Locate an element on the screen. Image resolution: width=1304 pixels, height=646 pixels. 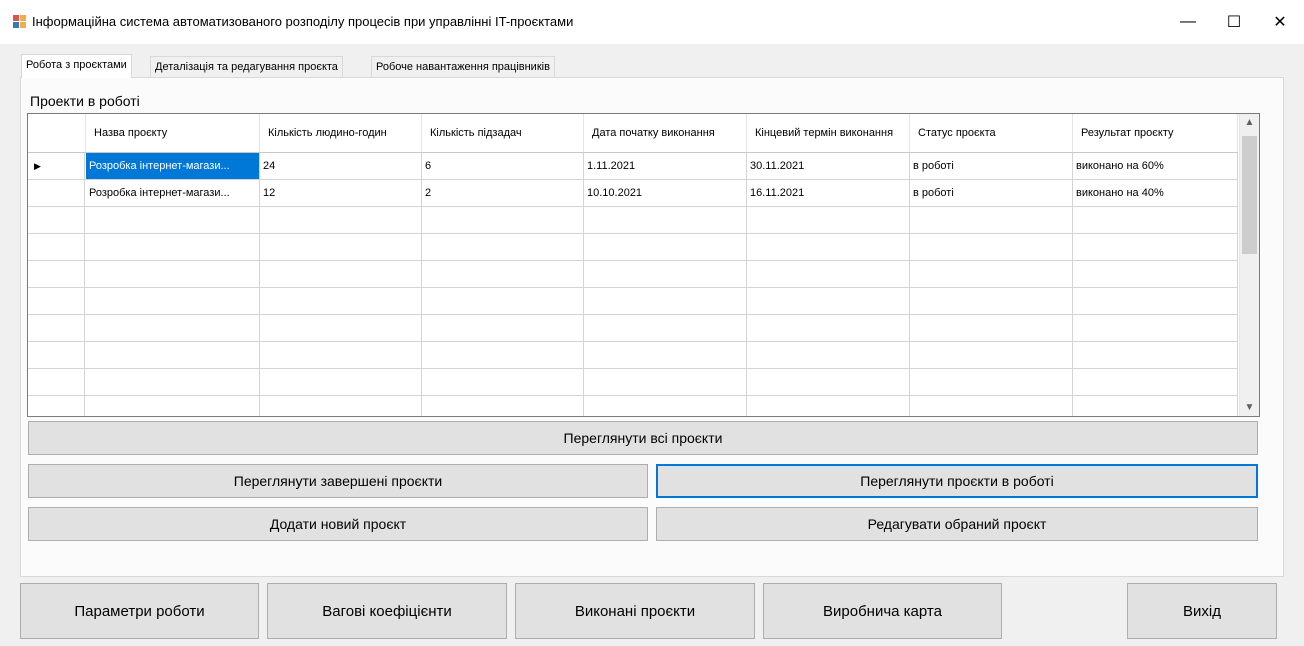
weight-coefficients-button: Вагові коефіцієнти is located at coordinates (387, 611).